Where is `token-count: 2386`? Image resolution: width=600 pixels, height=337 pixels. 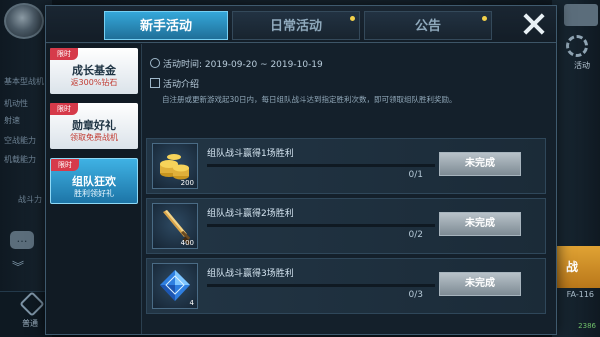
token-count: 2386 is located at coordinates (587, 326).